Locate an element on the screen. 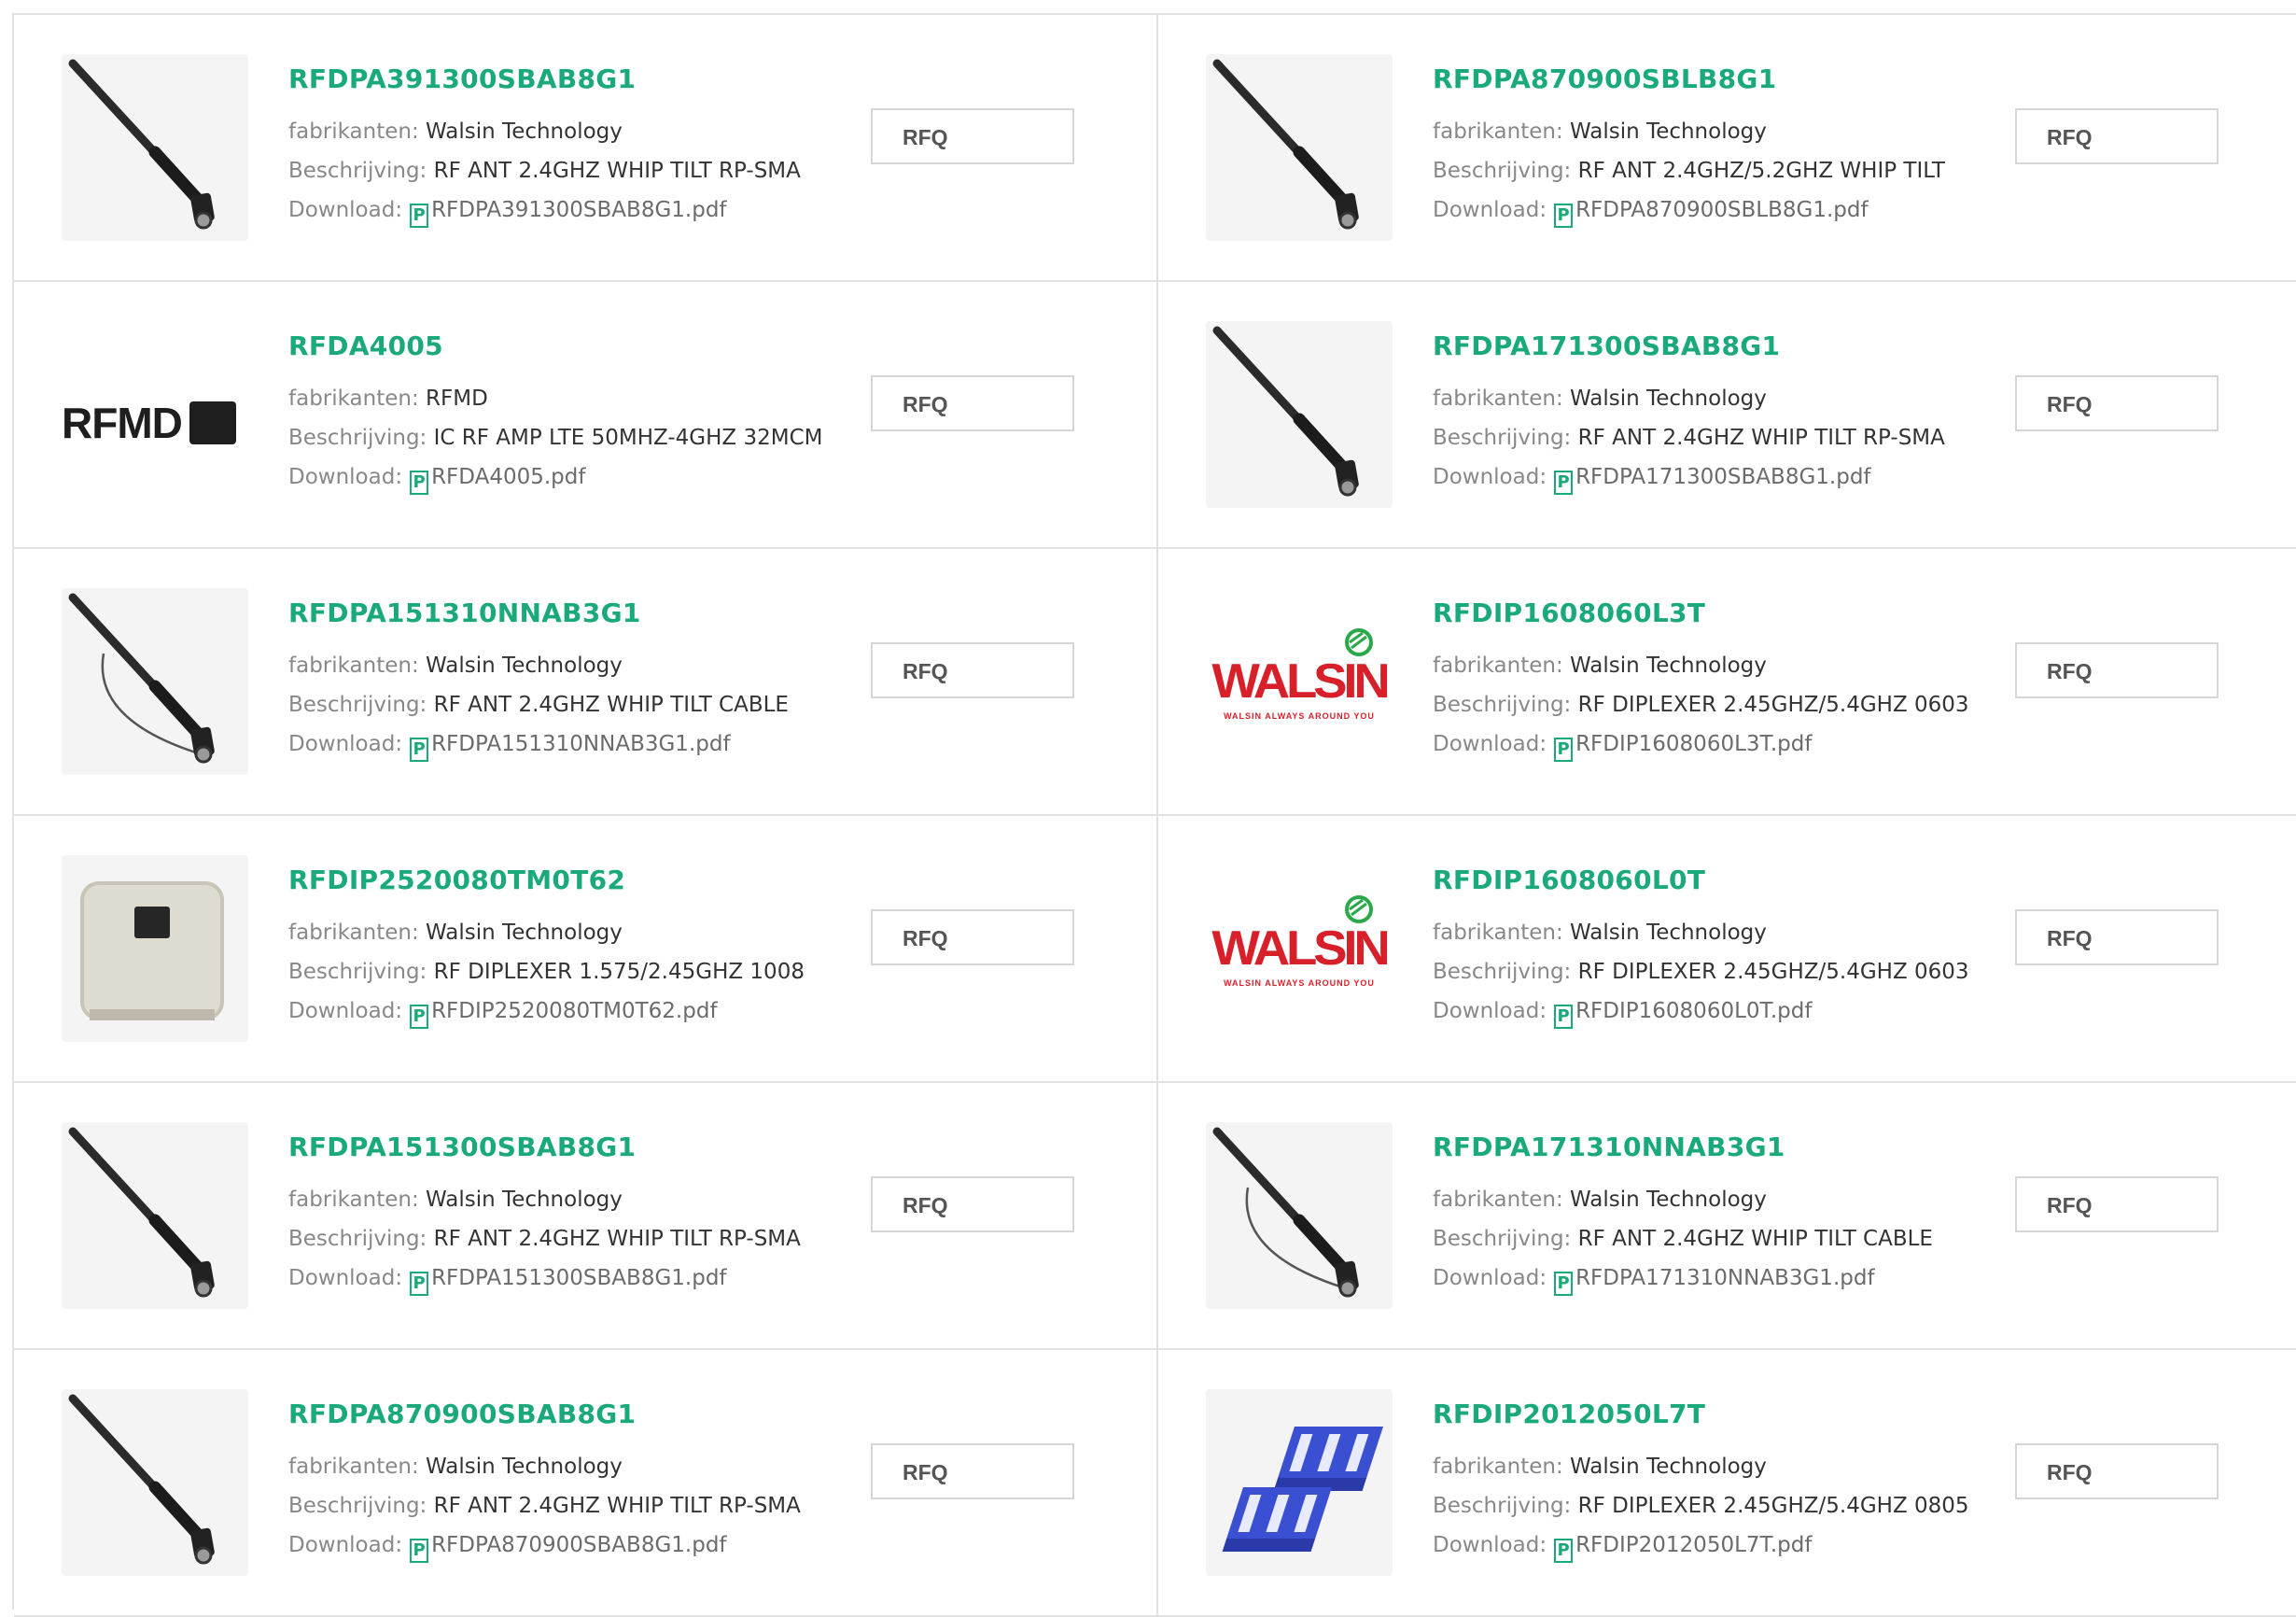 This screenshot has width=2296, height=1617. part-number-link: RFDPA870900SBAB8G1 is located at coordinates (462, 1414).